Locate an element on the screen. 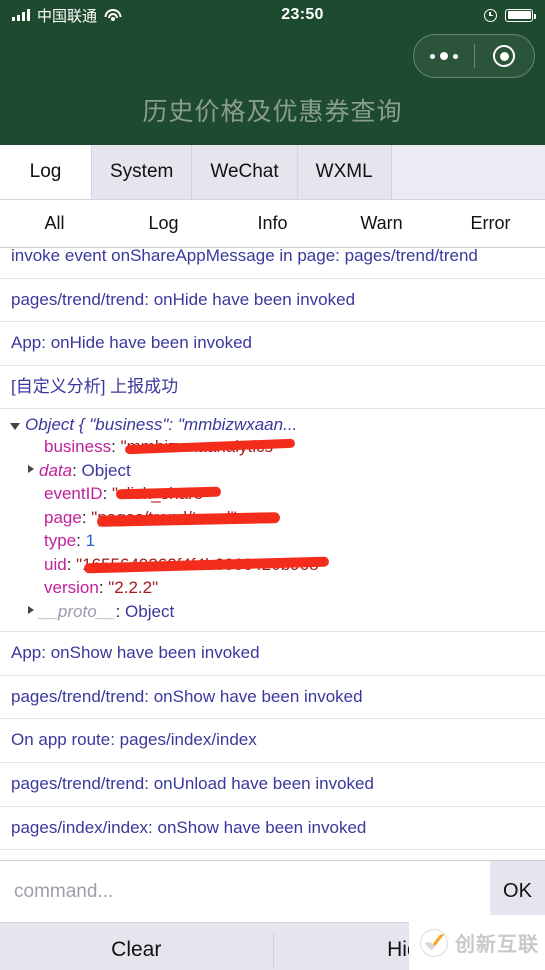 This screenshot has height=970, width=545. property-name: business is located at coordinates (78, 447).